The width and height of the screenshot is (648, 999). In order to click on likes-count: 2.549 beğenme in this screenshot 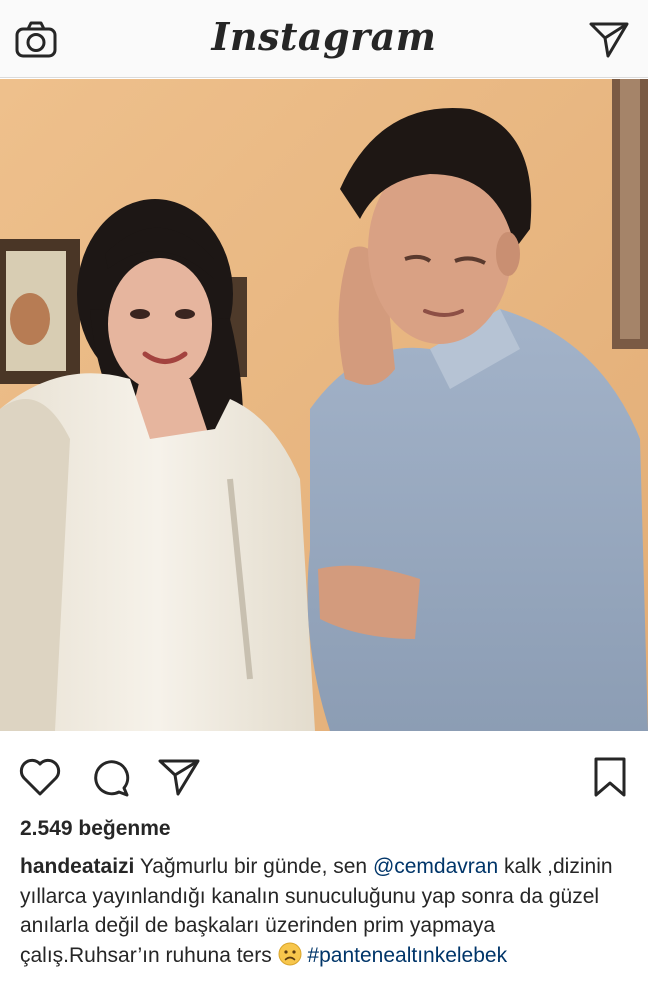, I will do `click(95, 829)`.